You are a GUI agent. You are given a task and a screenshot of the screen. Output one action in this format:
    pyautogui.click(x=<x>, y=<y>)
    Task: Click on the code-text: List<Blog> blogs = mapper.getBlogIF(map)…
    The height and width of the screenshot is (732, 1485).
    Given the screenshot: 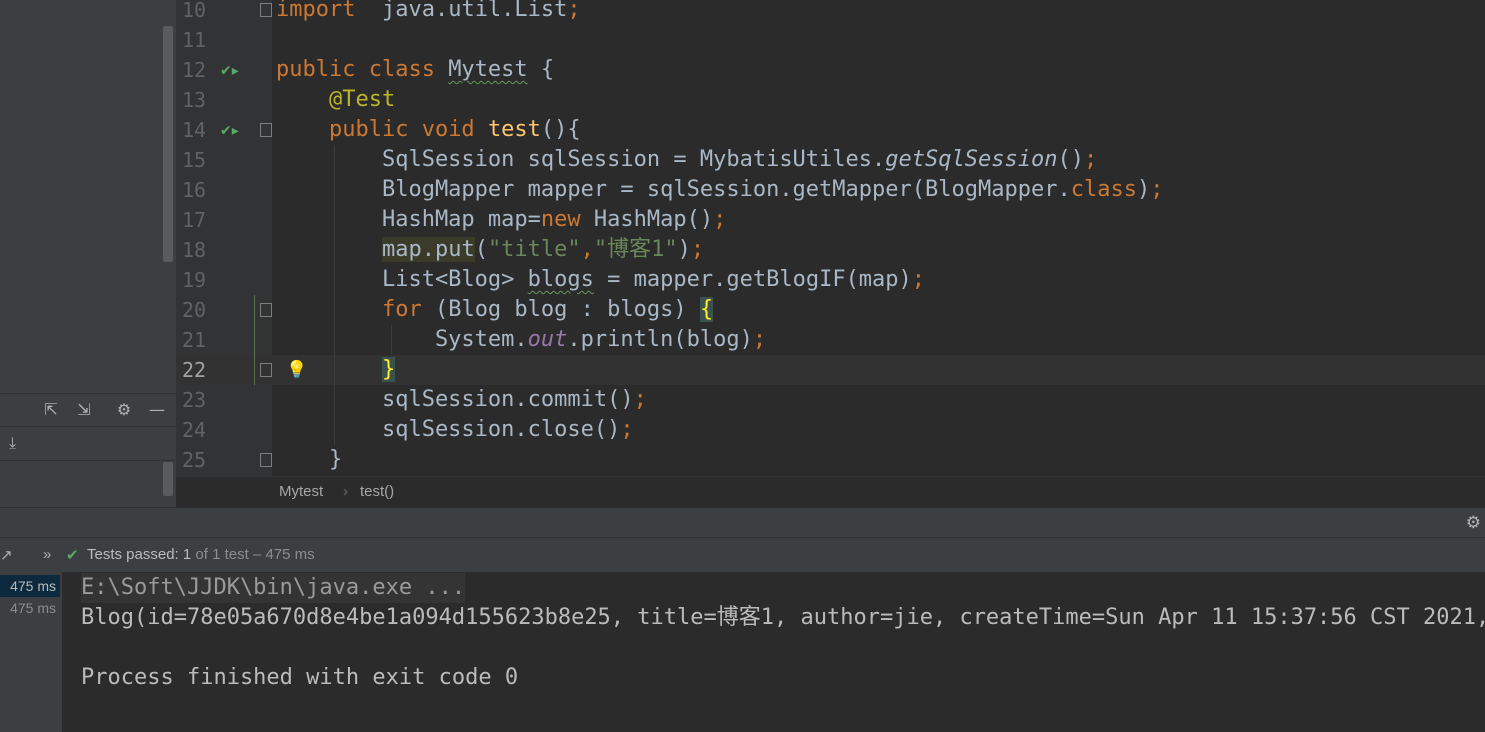 What is the action you would take?
    pyautogui.click(x=600, y=280)
    